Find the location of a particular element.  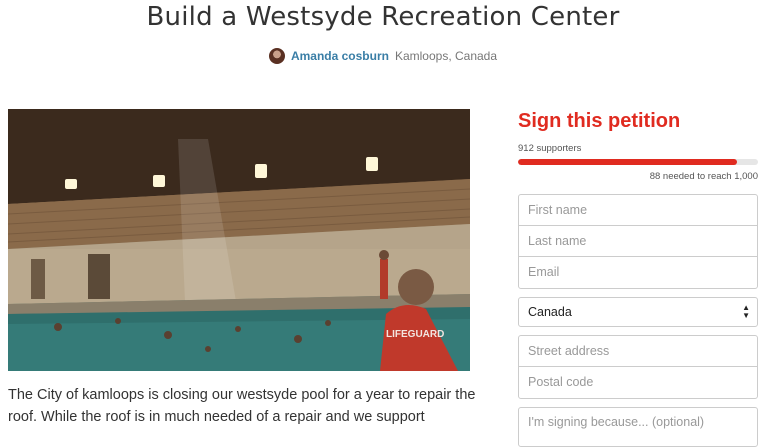

select-arrows-icon: ▲ ▼ is located at coordinates (746, 311).